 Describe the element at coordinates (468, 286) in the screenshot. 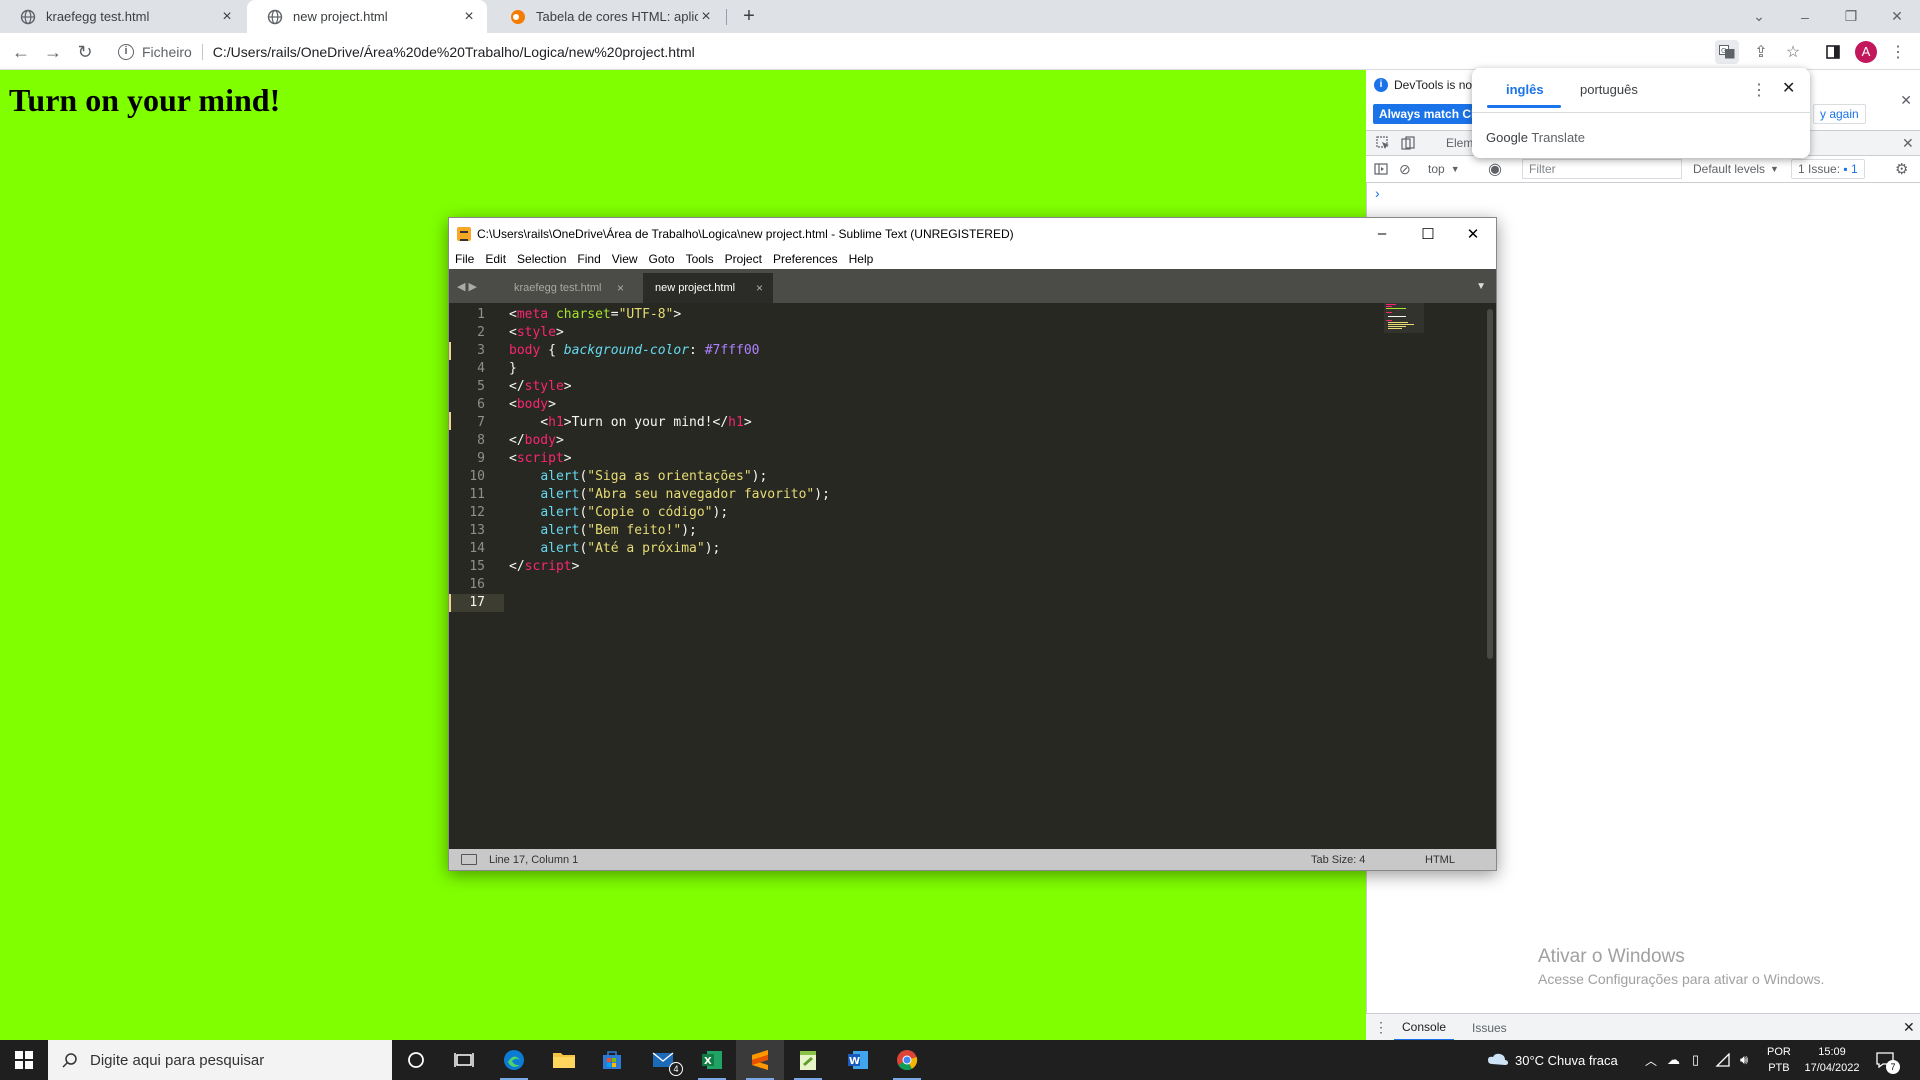

I see `tab-nav-arrows-icon: ◀▶` at that location.